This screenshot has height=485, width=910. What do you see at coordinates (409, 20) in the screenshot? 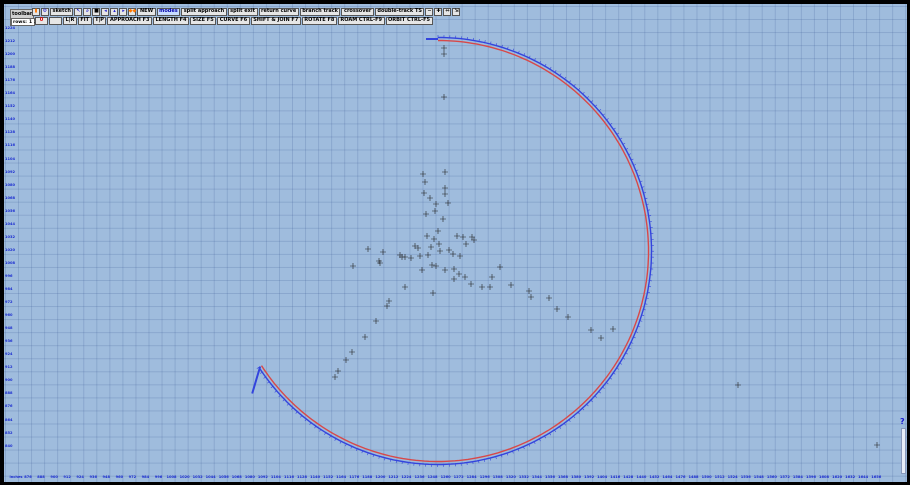
I see `orbit-button: ORBIT CTRL-F5` at bounding box center [409, 20].